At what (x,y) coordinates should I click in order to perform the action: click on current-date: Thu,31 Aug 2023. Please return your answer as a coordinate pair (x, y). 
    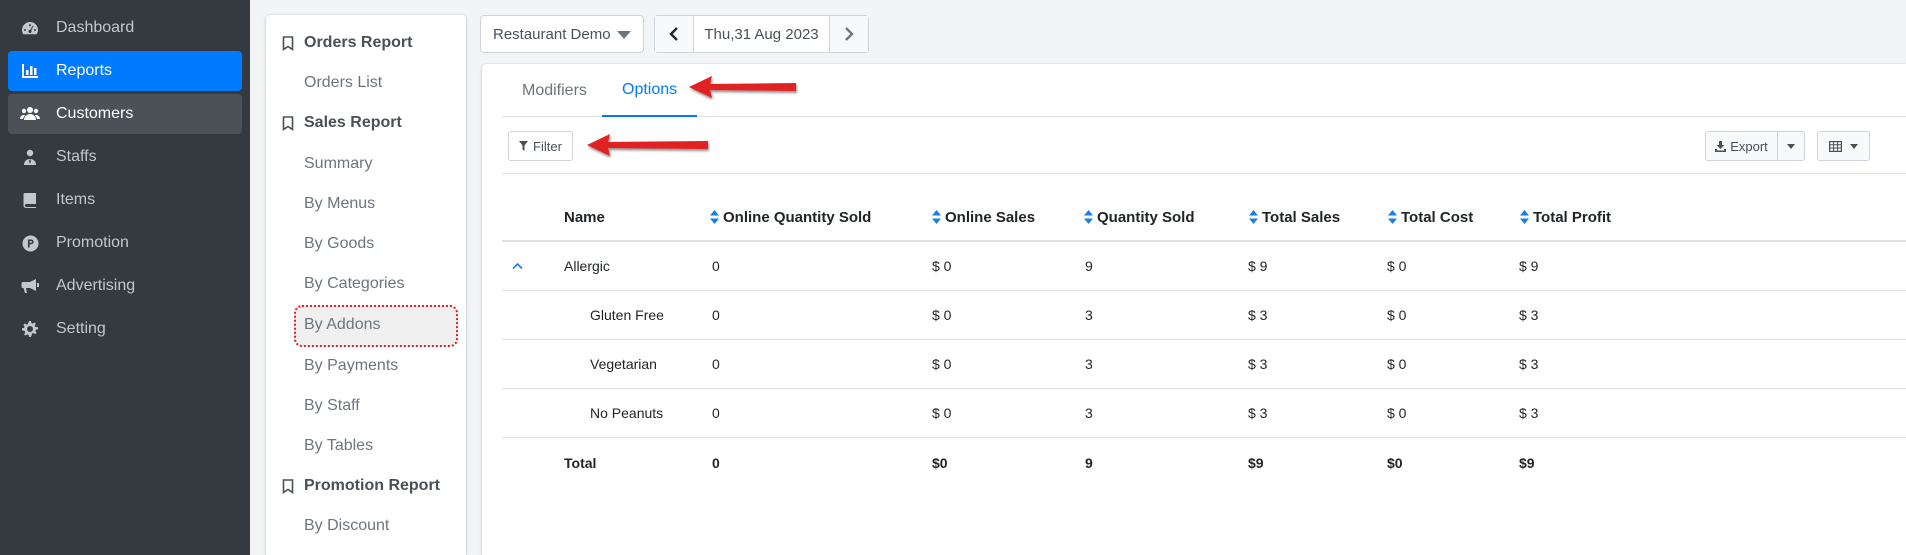
    Looking at the image, I should click on (761, 34).